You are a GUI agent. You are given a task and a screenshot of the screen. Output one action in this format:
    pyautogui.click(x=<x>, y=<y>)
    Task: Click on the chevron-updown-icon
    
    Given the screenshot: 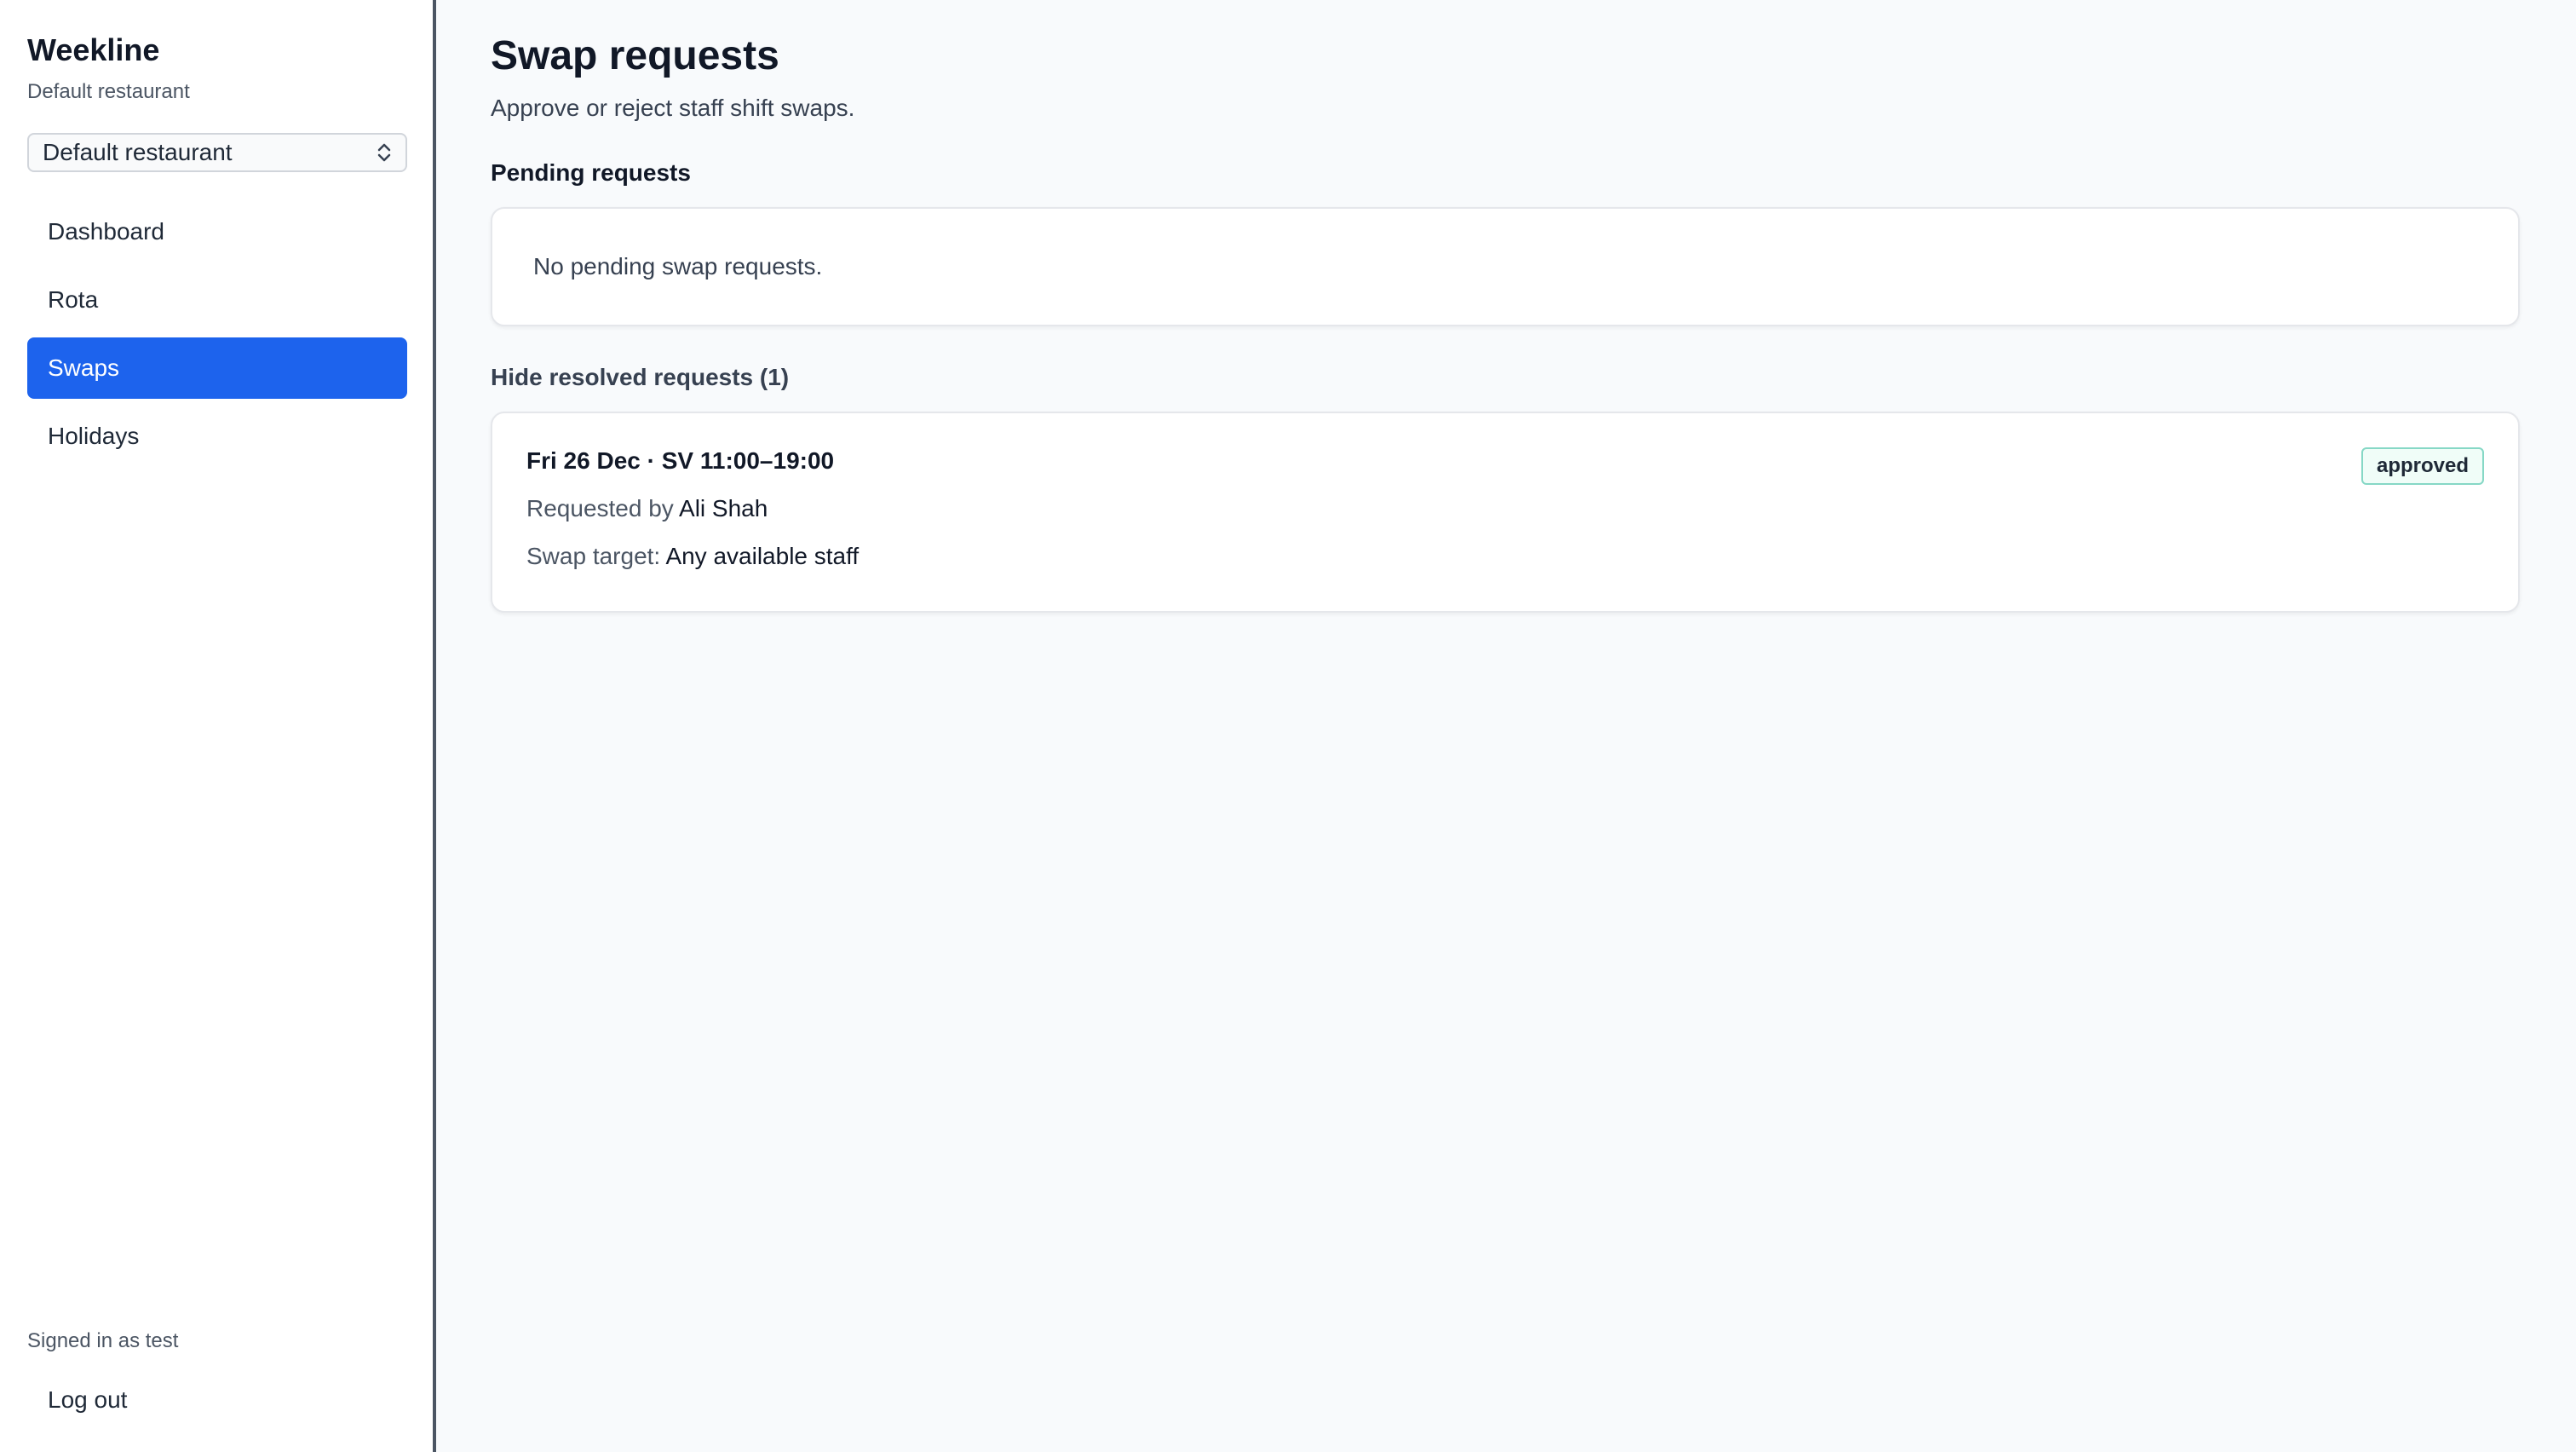 What is the action you would take?
    pyautogui.click(x=384, y=153)
    